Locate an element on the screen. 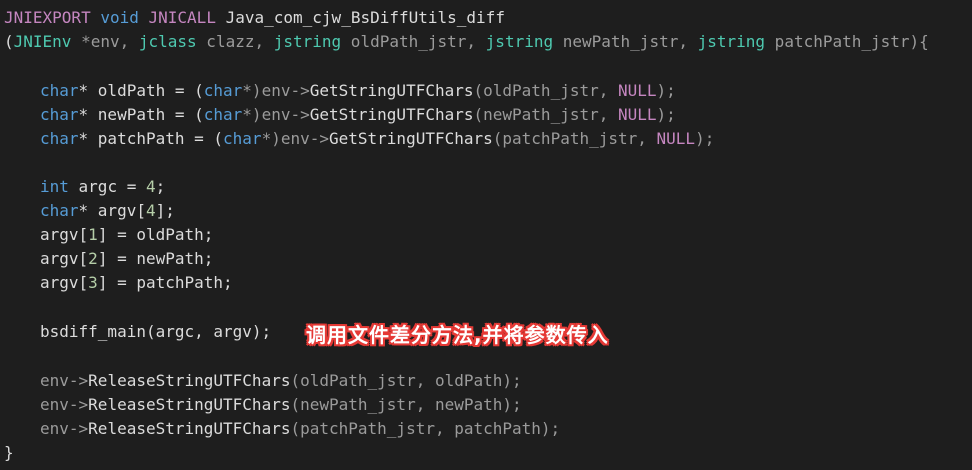  code-token: patchPath_jstr){ is located at coordinates (847, 41).